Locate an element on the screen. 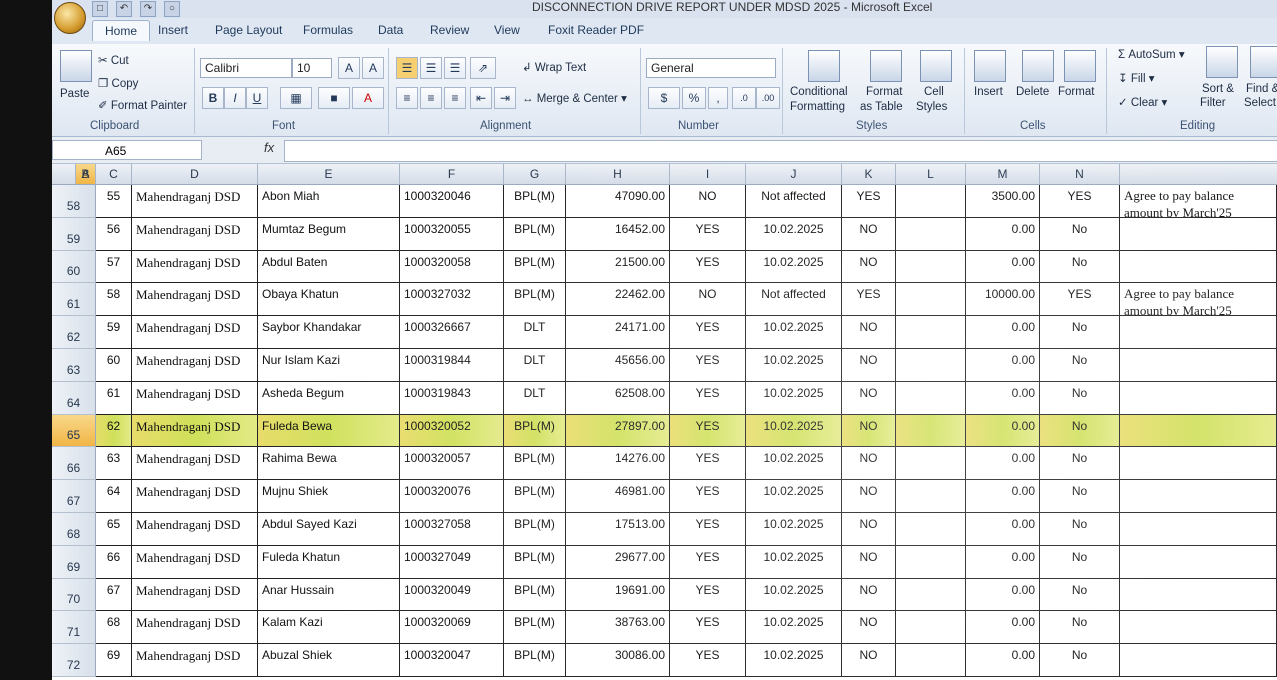 The image size is (1277, 680). cell-d: Asheda Begum is located at coordinates (329, 398).